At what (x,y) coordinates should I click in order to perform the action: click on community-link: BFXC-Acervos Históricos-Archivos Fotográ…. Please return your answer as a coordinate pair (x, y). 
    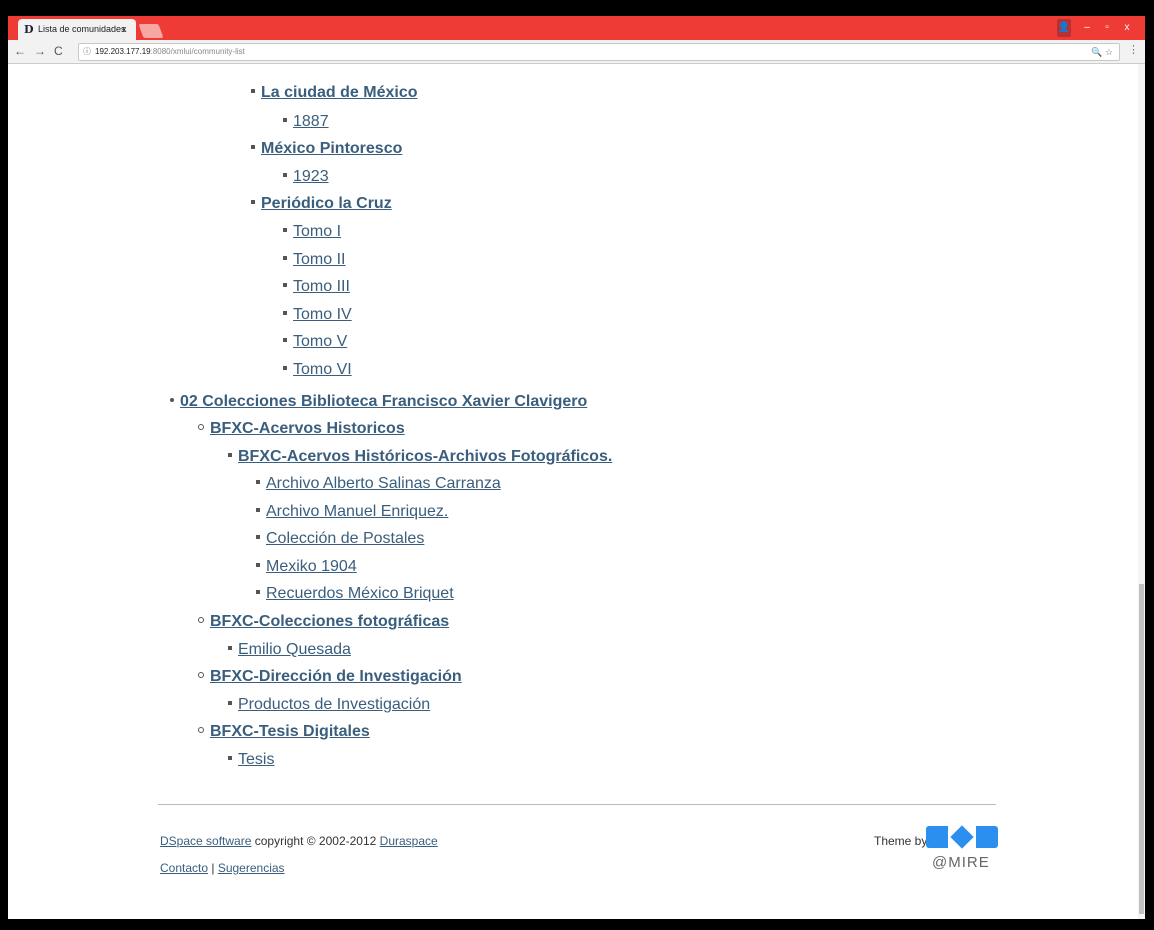
    Looking at the image, I should click on (425, 456).